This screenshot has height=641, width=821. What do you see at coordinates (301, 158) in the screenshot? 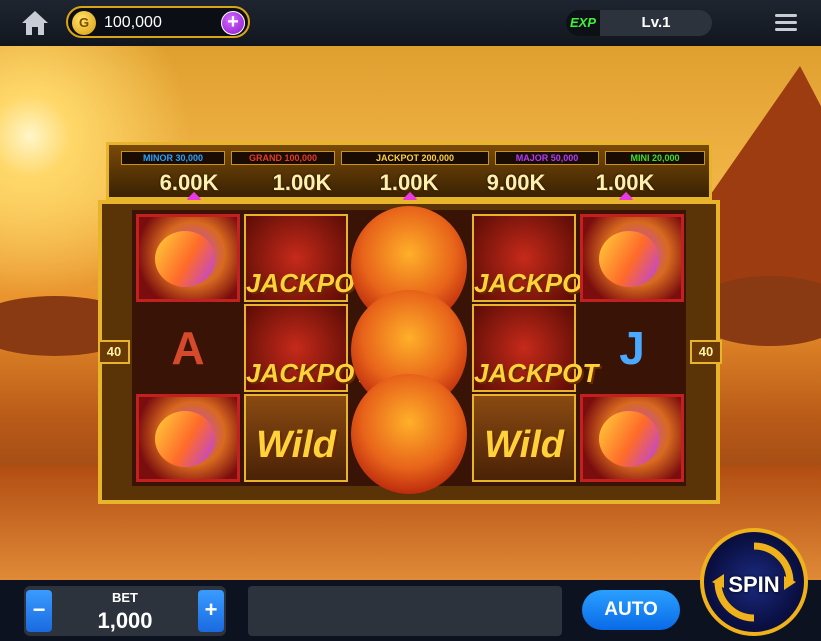
I see `jackpot-amount: 100,000` at bounding box center [301, 158].